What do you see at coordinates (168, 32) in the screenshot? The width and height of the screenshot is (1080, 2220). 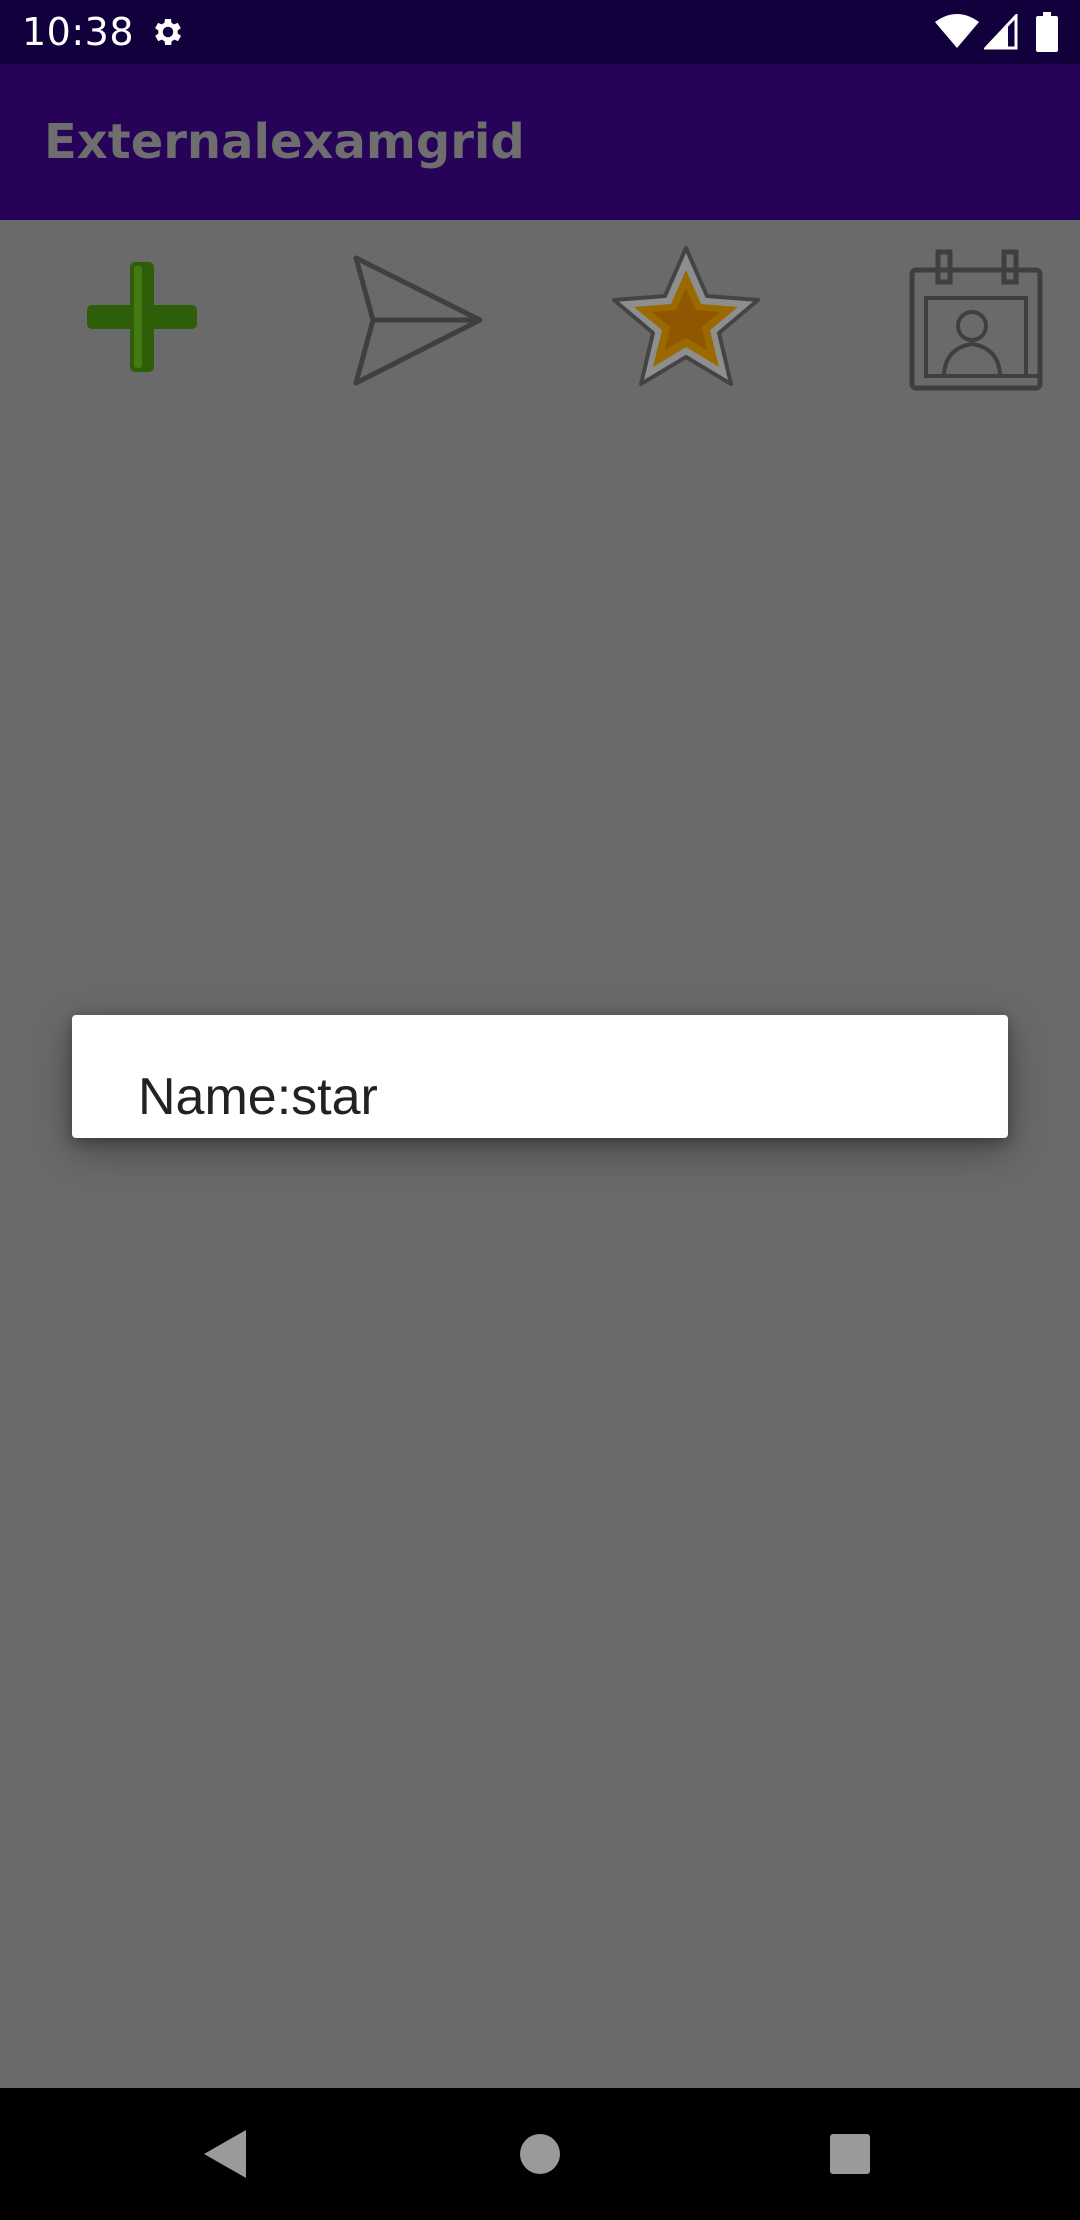 I see `gear-icon` at bounding box center [168, 32].